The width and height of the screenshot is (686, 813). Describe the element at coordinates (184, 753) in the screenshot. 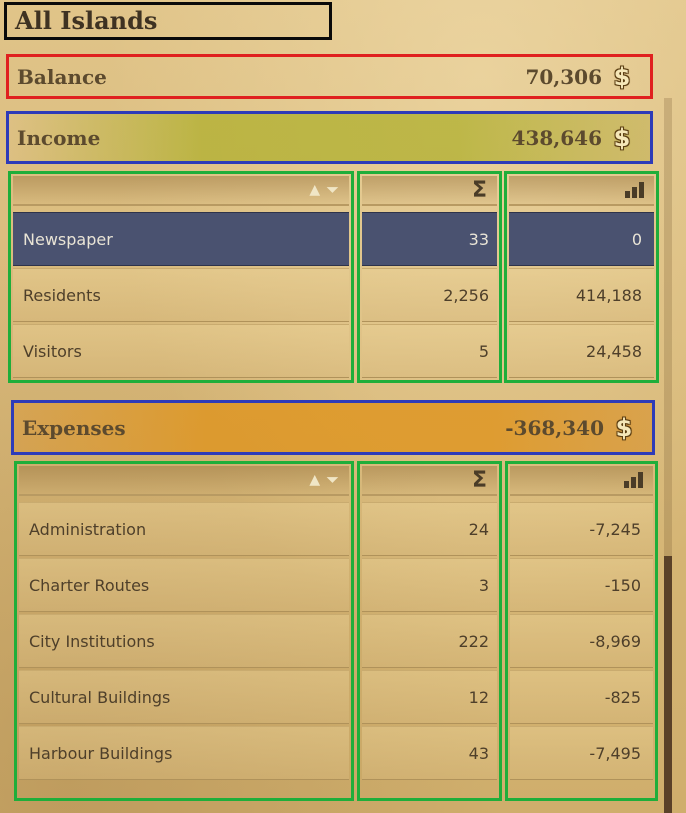

I see `expenses-row-harbour-buildings: Harbour Buildings` at that location.